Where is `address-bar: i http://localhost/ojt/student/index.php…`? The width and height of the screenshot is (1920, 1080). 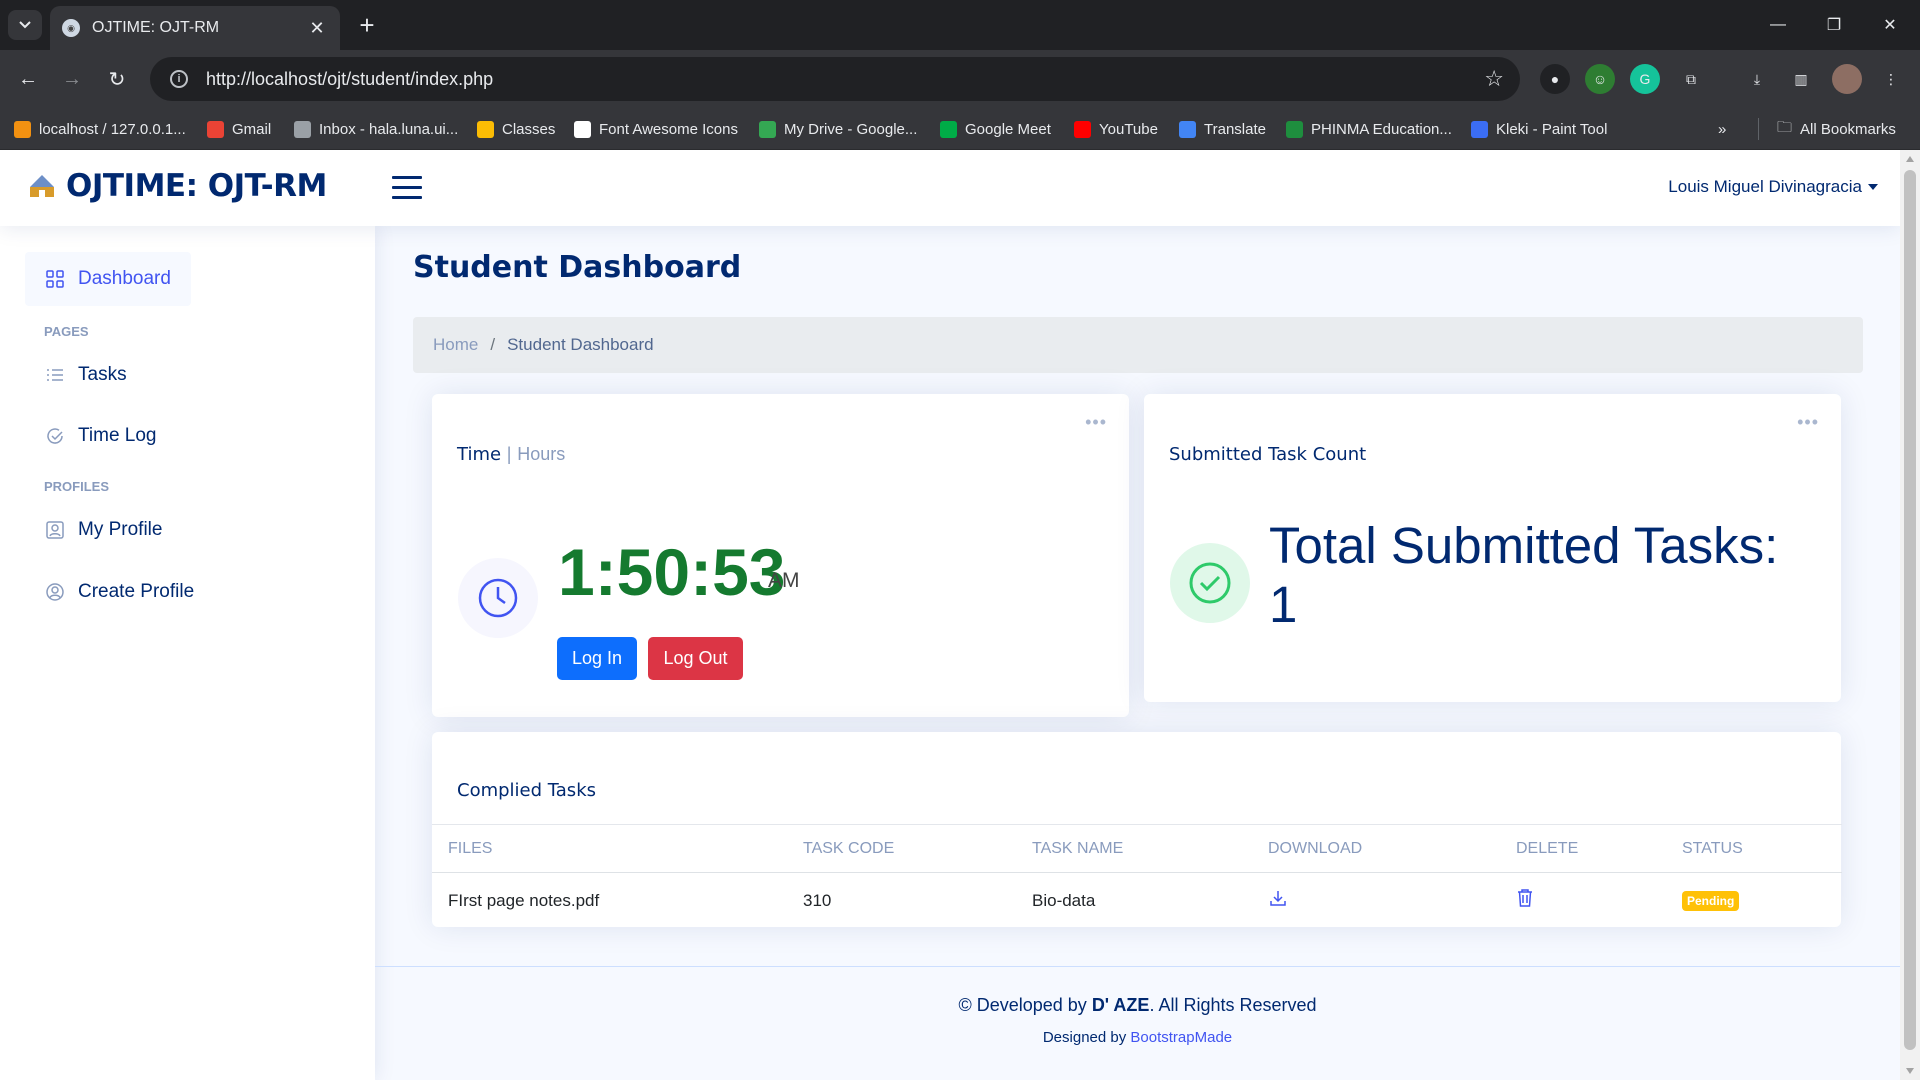
address-bar: i http://localhost/ojt/student/index.php… is located at coordinates (835, 79).